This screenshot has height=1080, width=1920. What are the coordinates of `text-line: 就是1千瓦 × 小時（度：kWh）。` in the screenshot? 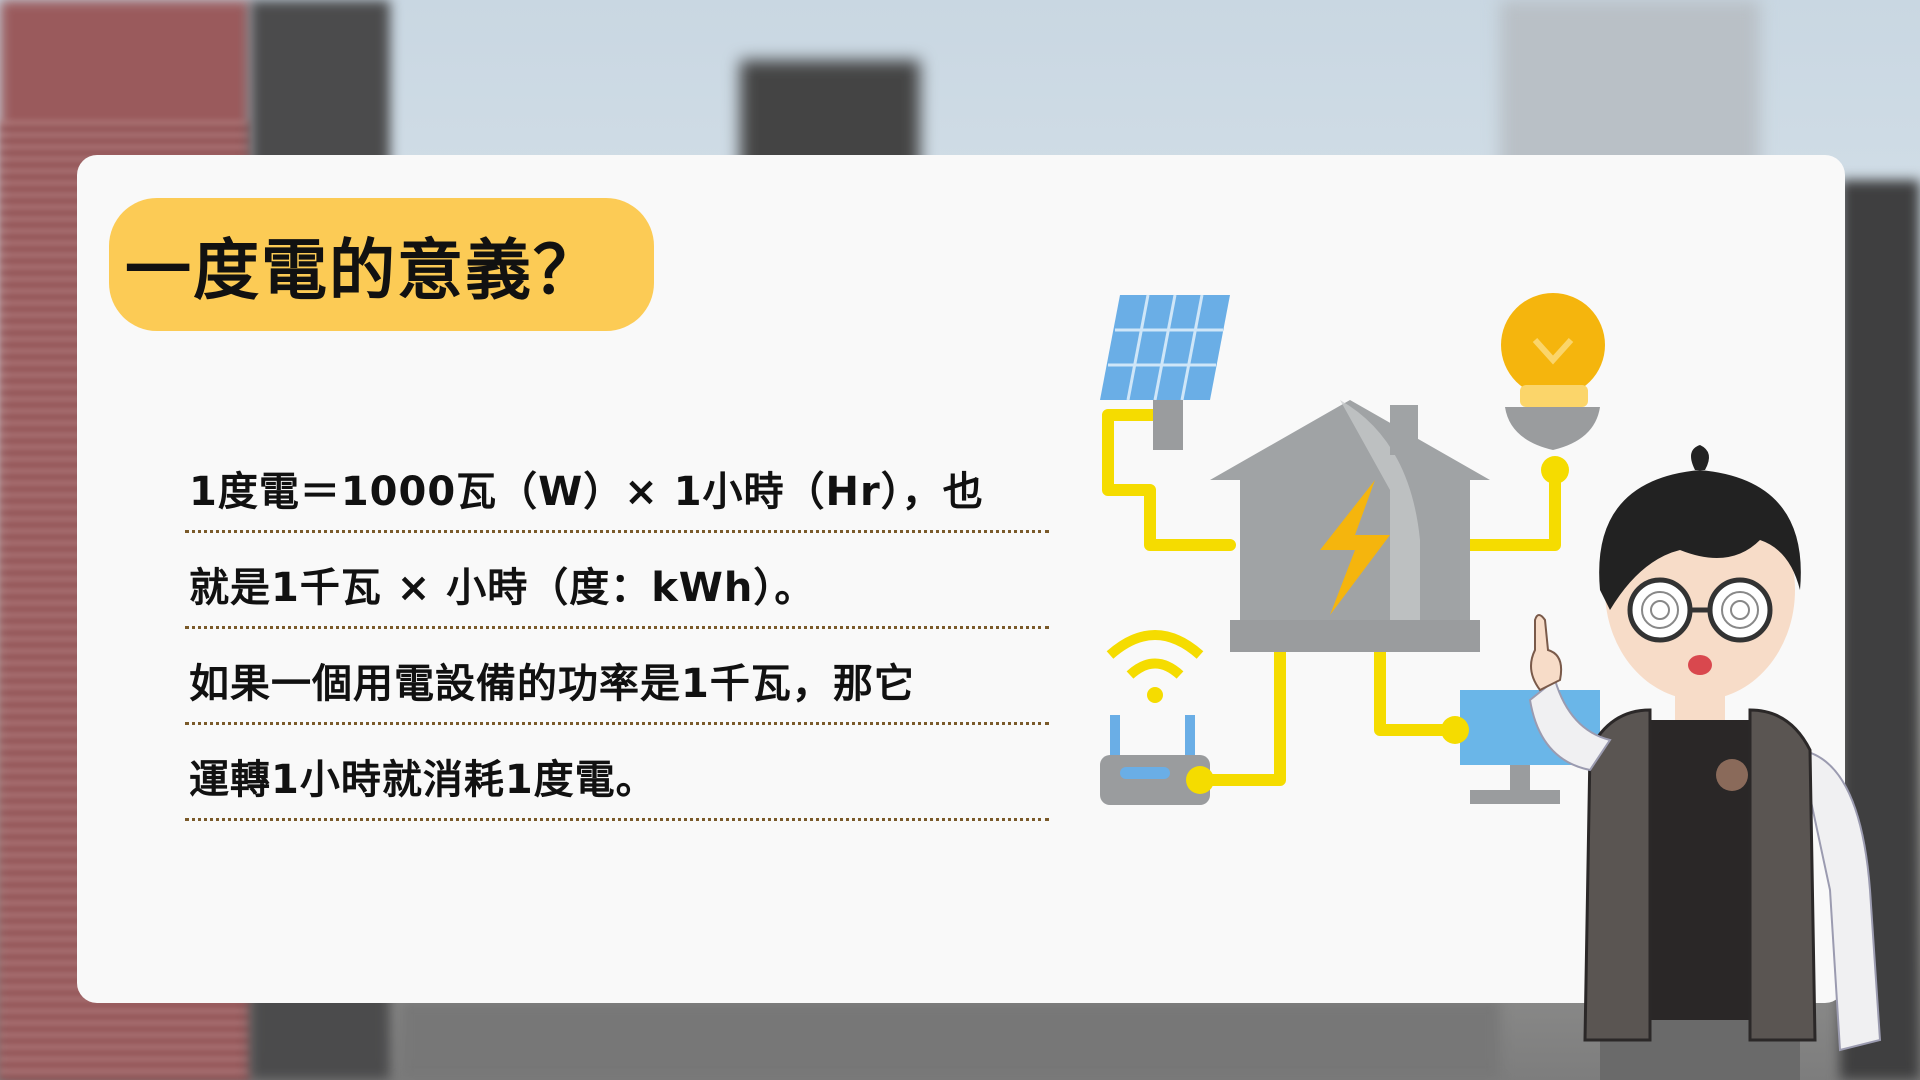 It's located at (617, 581).